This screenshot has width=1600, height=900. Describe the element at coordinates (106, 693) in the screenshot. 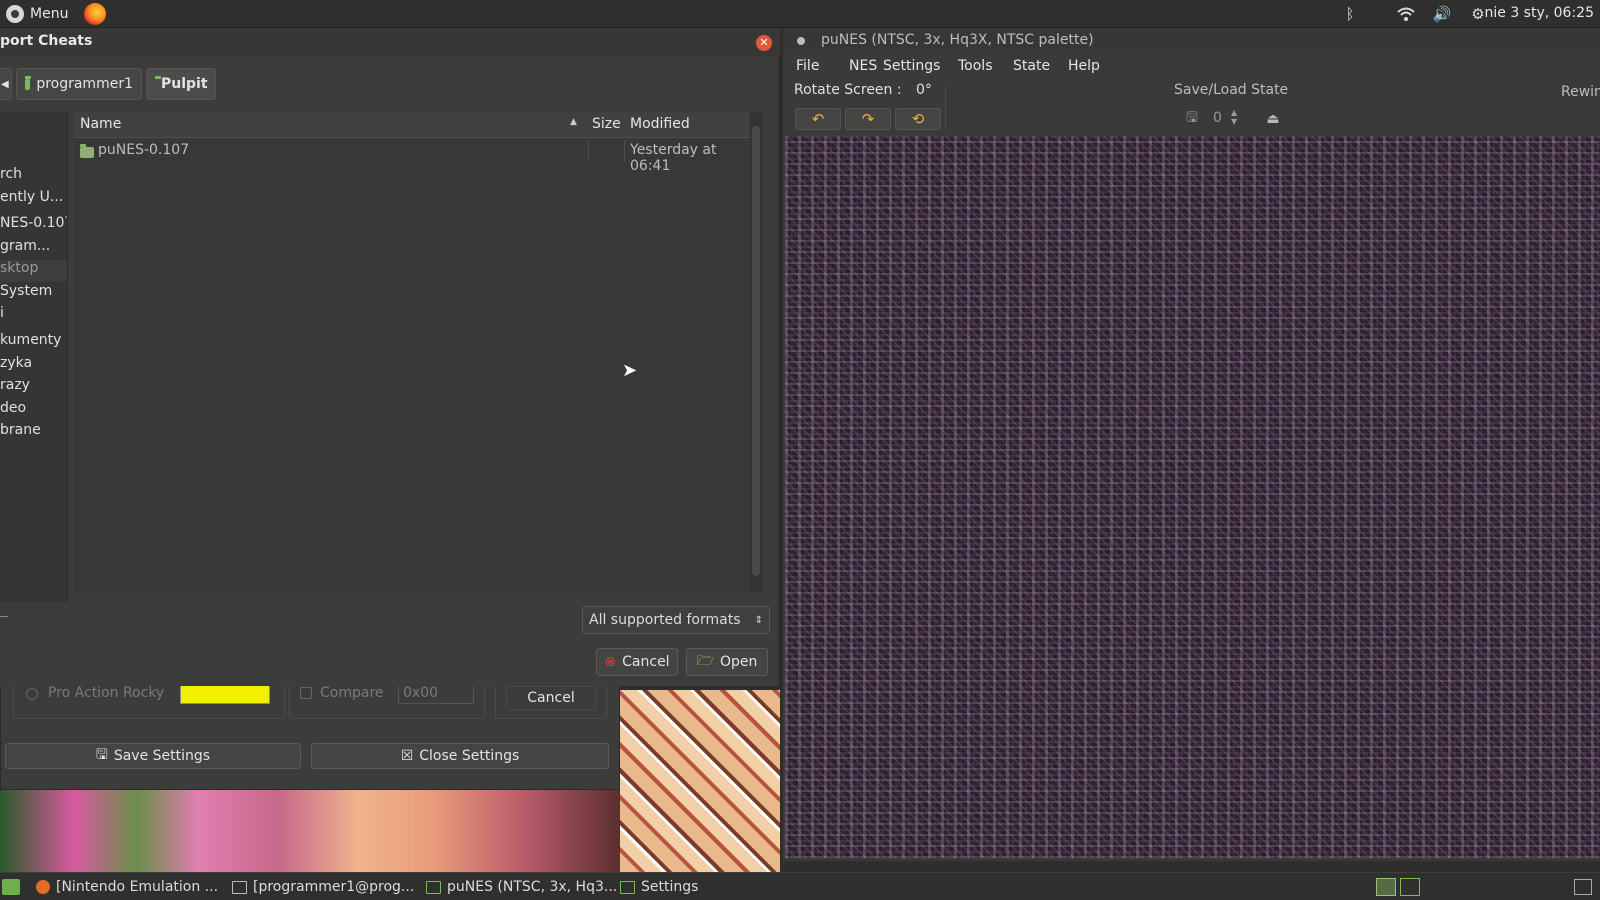

I see `pro-action-label: Pro Action Rocky` at that location.